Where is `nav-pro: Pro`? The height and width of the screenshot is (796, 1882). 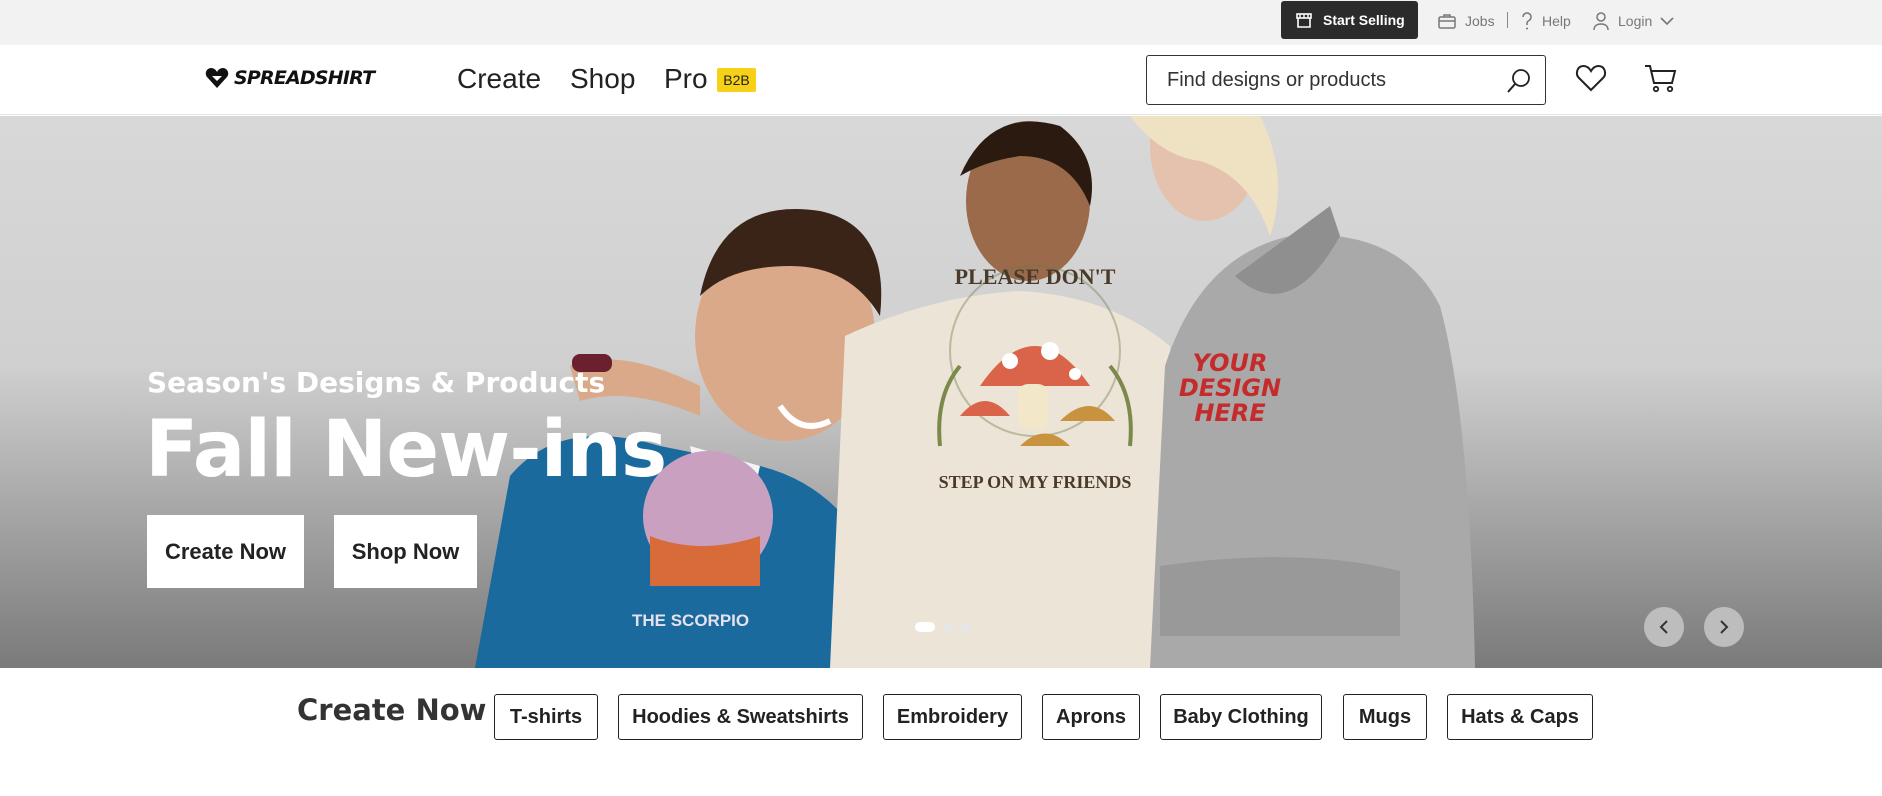 nav-pro: Pro is located at coordinates (686, 79).